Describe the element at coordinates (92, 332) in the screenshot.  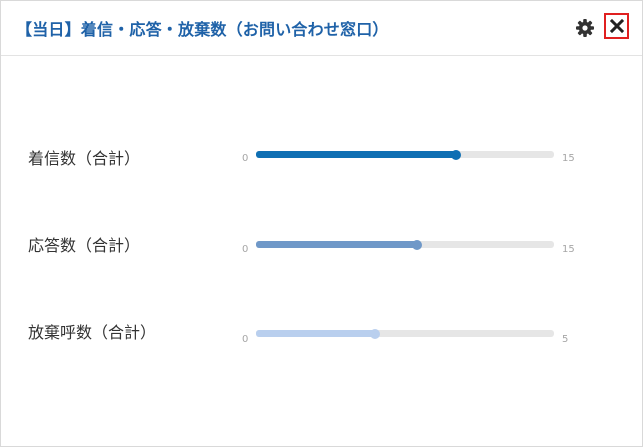
I see `abandoned-calls-label: 放棄呼数（合計）` at that location.